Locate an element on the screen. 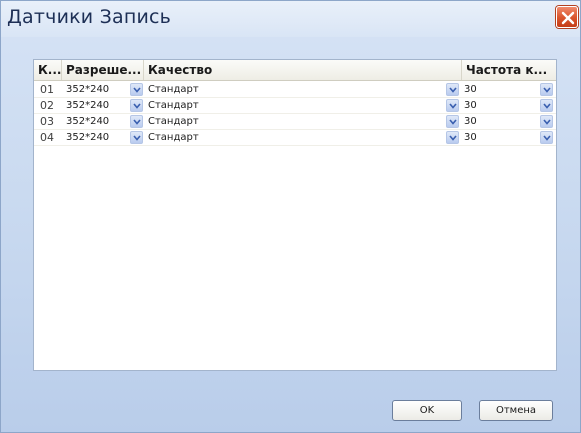 The width and height of the screenshot is (581, 433). close-icon is located at coordinates (568, 18).